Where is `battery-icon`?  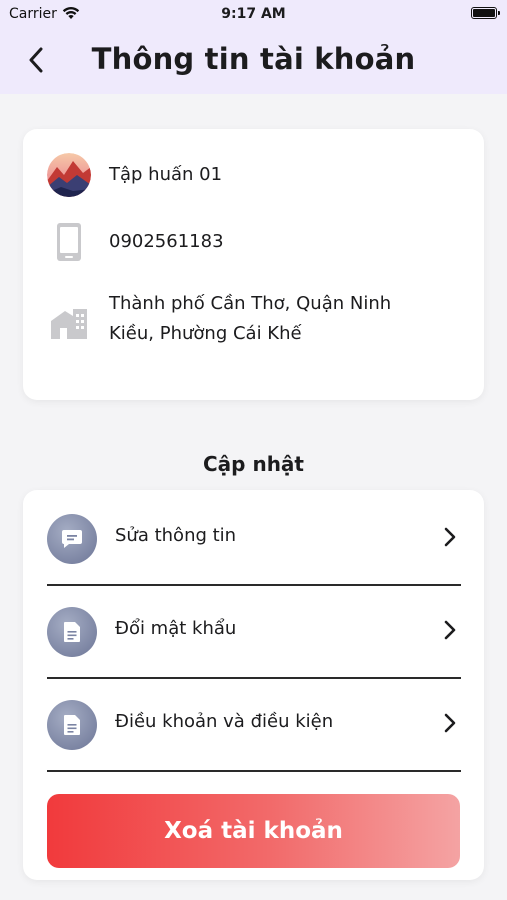 battery-icon is located at coordinates (485, 13).